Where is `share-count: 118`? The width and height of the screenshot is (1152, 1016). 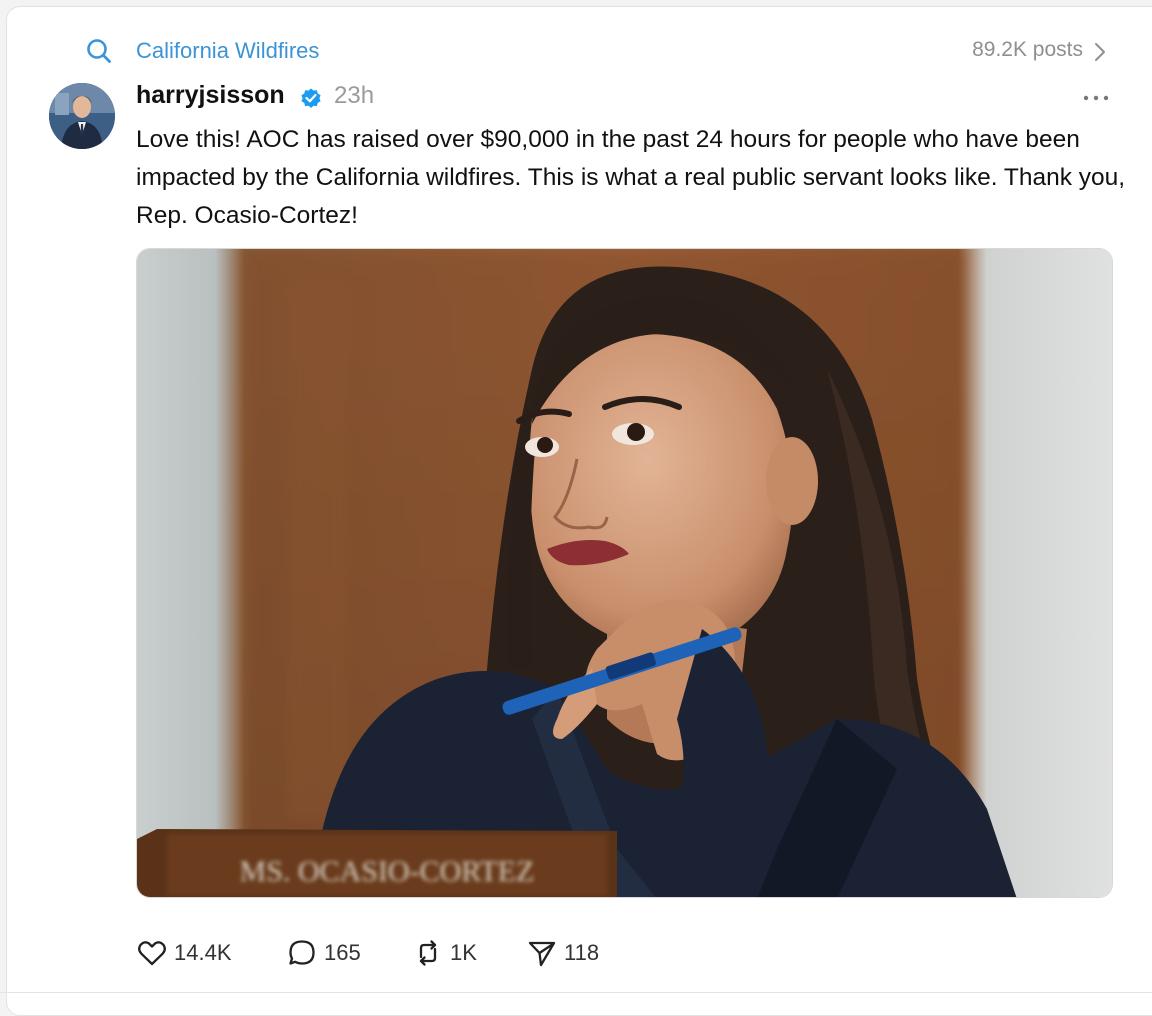
share-count: 118 is located at coordinates (582, 952).